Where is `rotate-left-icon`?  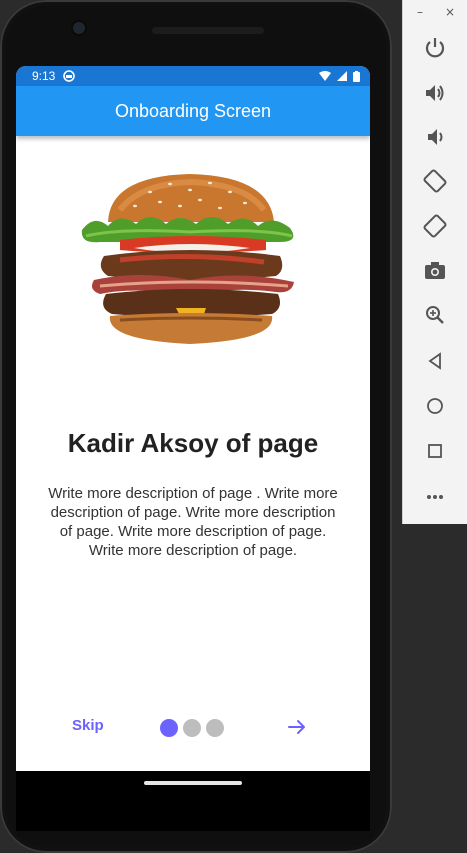
rotate-left-icon is located at coordinates (435, 181).